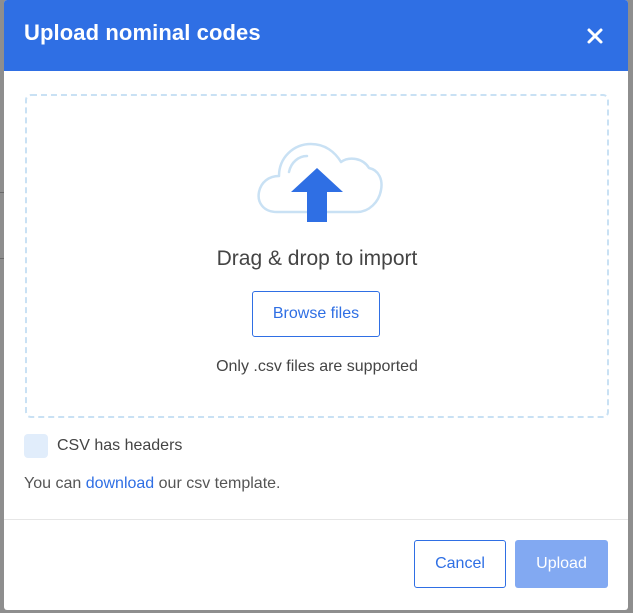 This screenshot has height=613, width=633. What do you see at coordinates (316, 519) in the screenshot?
I see `footer-divider` at bounding box center [316, 519].